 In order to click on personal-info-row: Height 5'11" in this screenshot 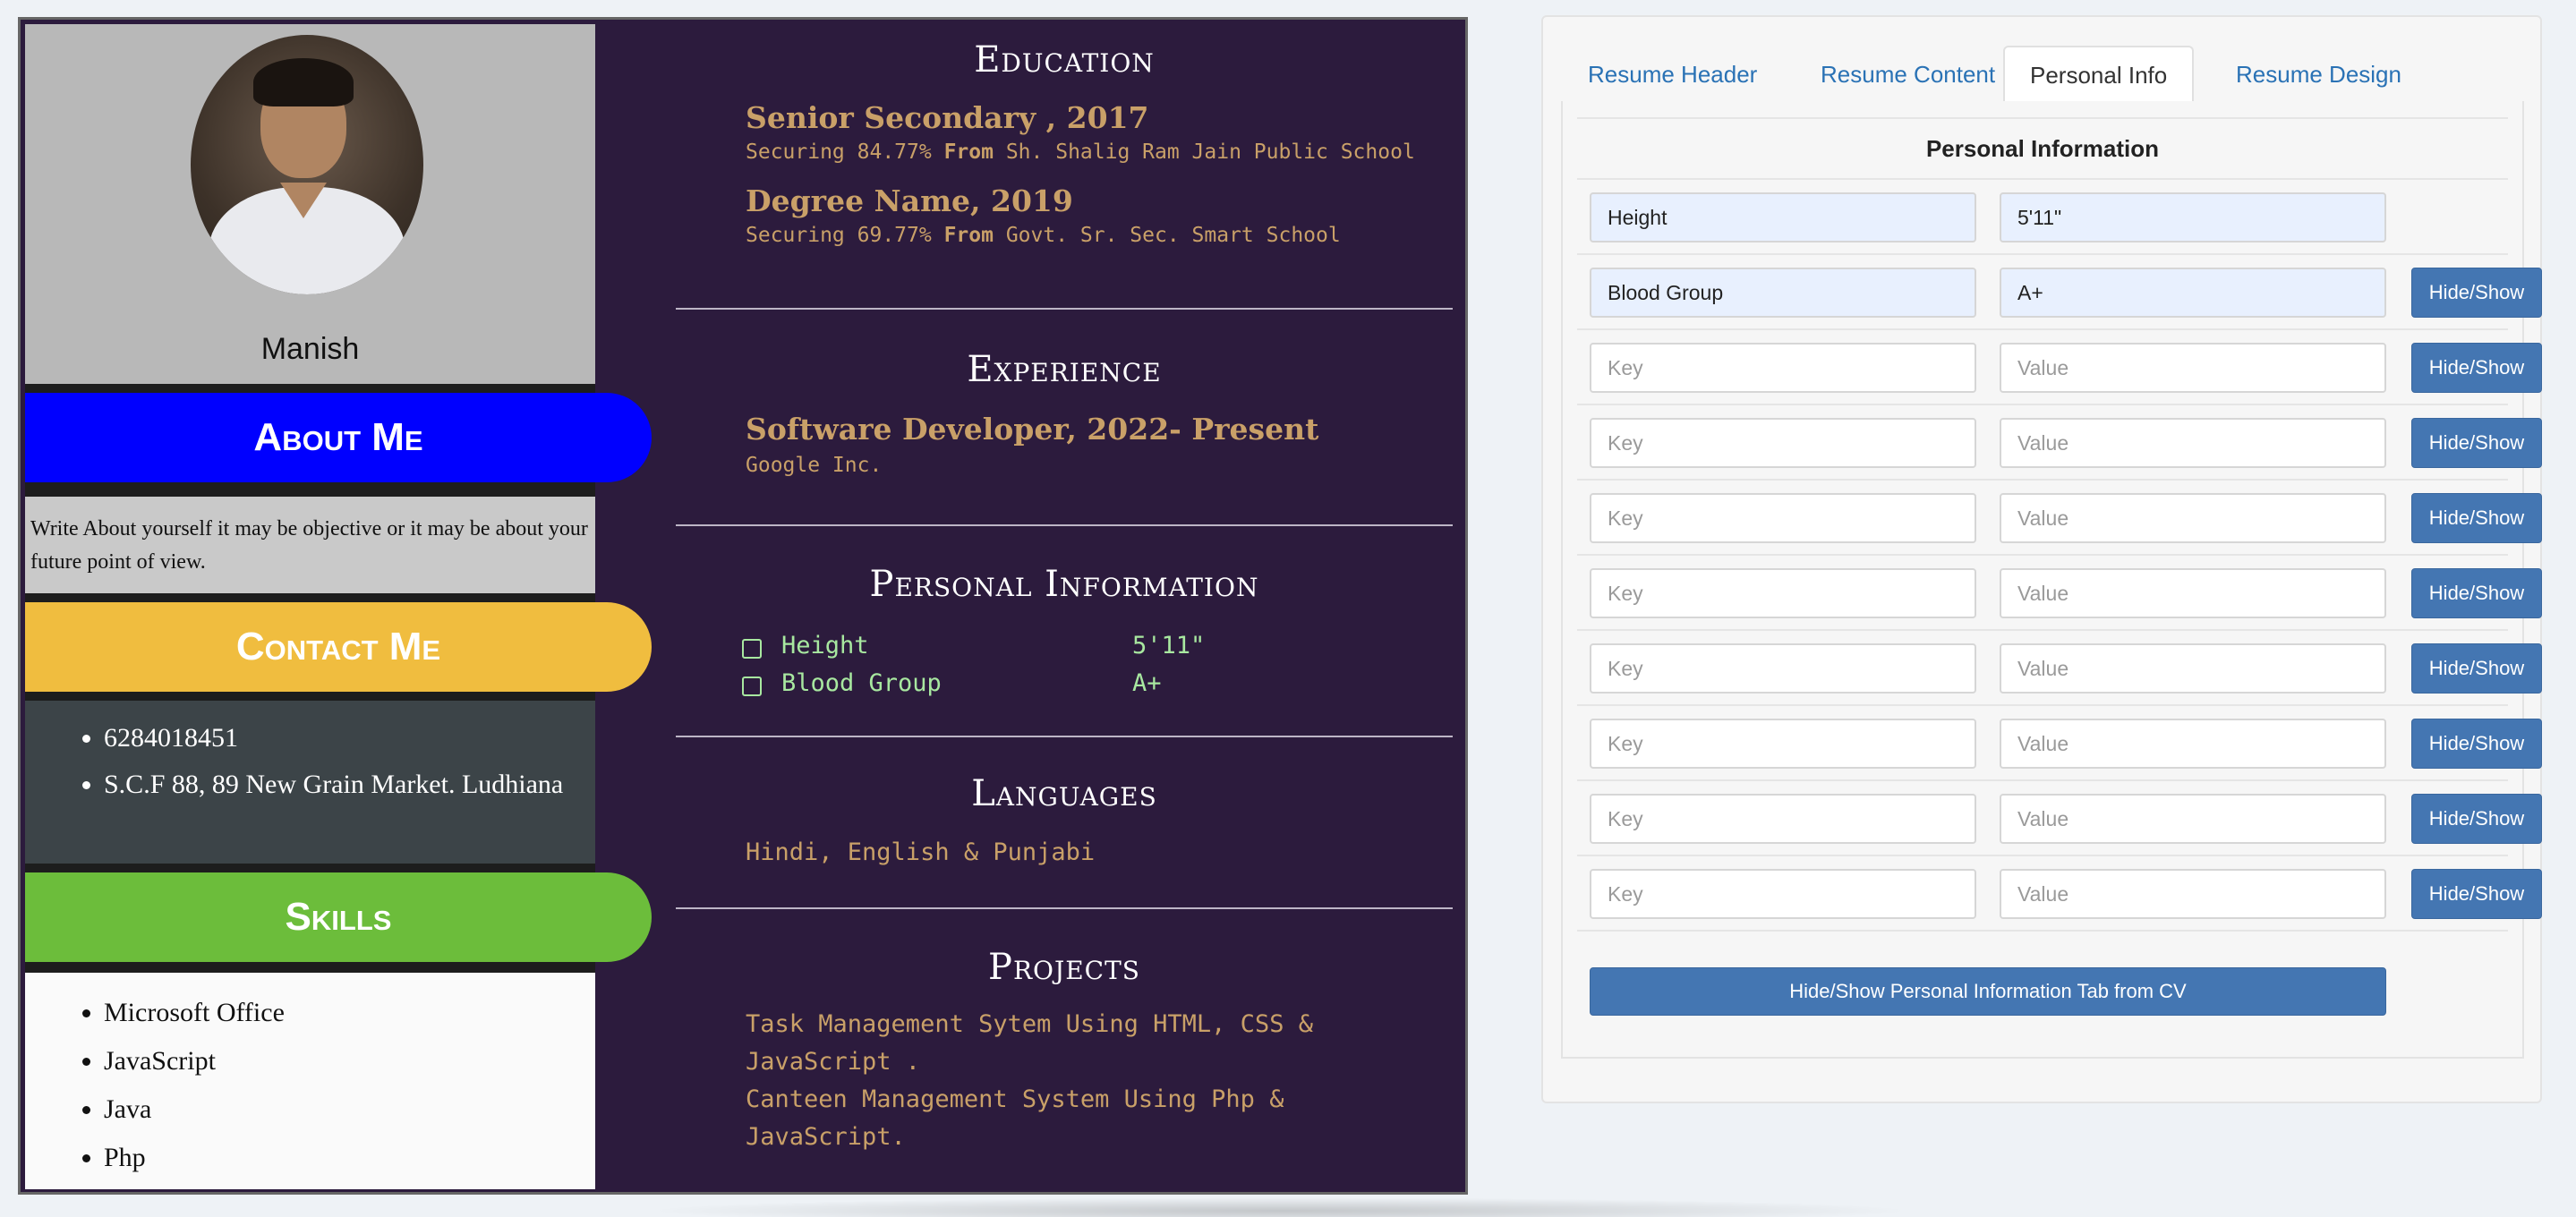, I will do `click(1064, 650)`.